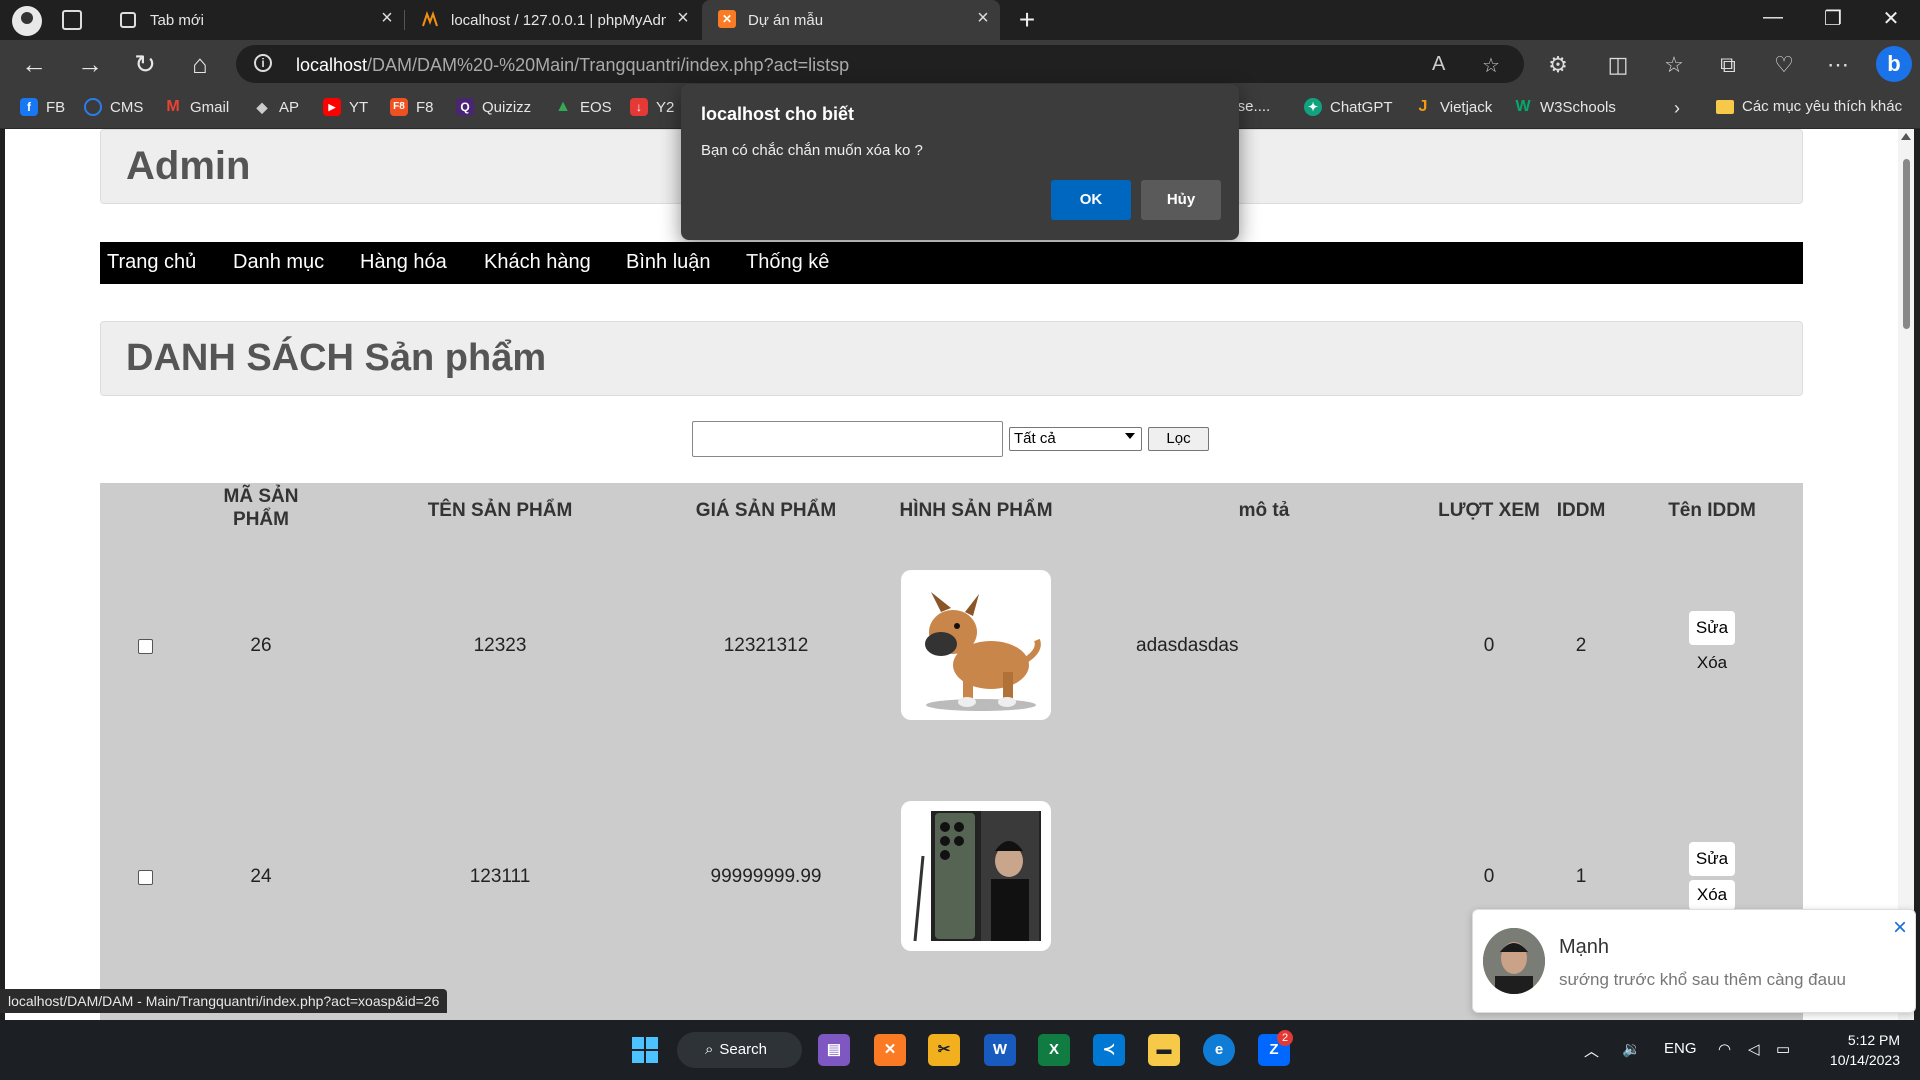 This screenshot has height=1080, width=1920. What do you see at coordinates (1838, 65) in the screenshot?
I see `more-menu-icon: ⋯` at bounding box center [1838, 65].